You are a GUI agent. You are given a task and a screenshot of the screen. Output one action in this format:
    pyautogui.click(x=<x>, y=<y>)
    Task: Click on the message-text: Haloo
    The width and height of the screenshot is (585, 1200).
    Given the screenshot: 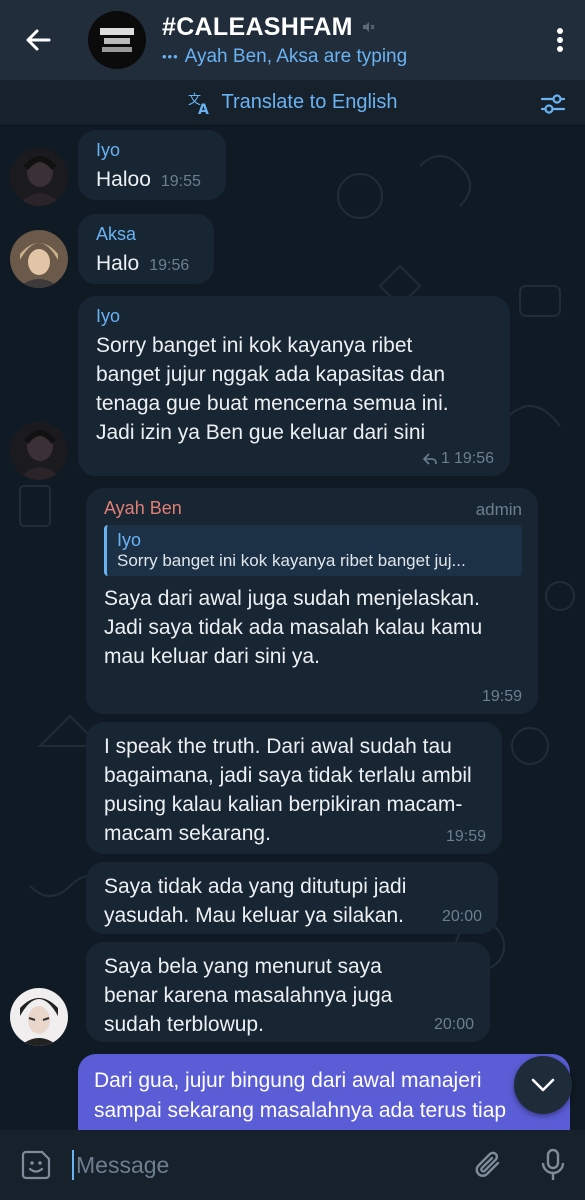 What is the action you would take?
    pyautogui.click(x=123, y=179)
    